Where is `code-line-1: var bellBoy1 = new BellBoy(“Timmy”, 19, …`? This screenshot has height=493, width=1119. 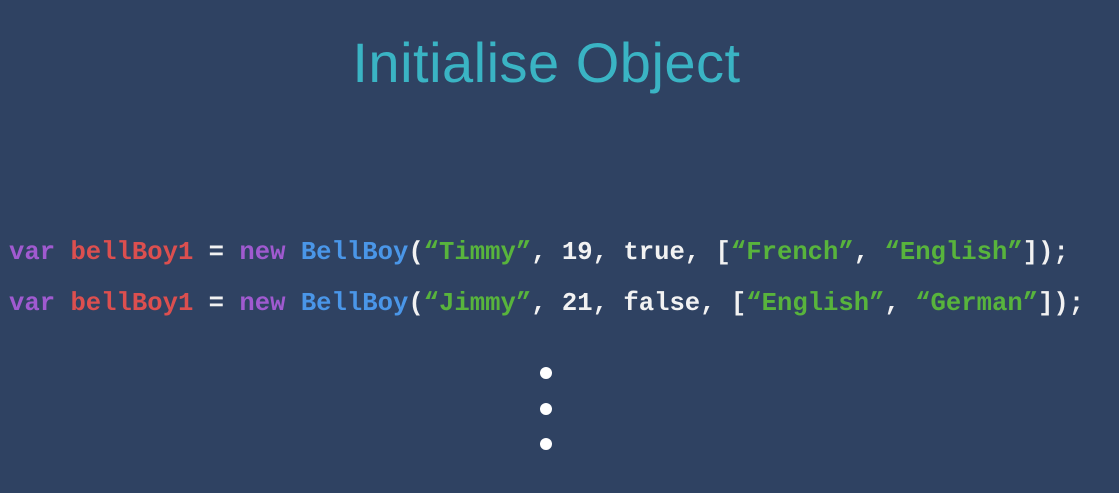 code-line-1: var bellBoy1 = new BellBoy(“Timmy”, 19, … is located at coordinates (539, 252).